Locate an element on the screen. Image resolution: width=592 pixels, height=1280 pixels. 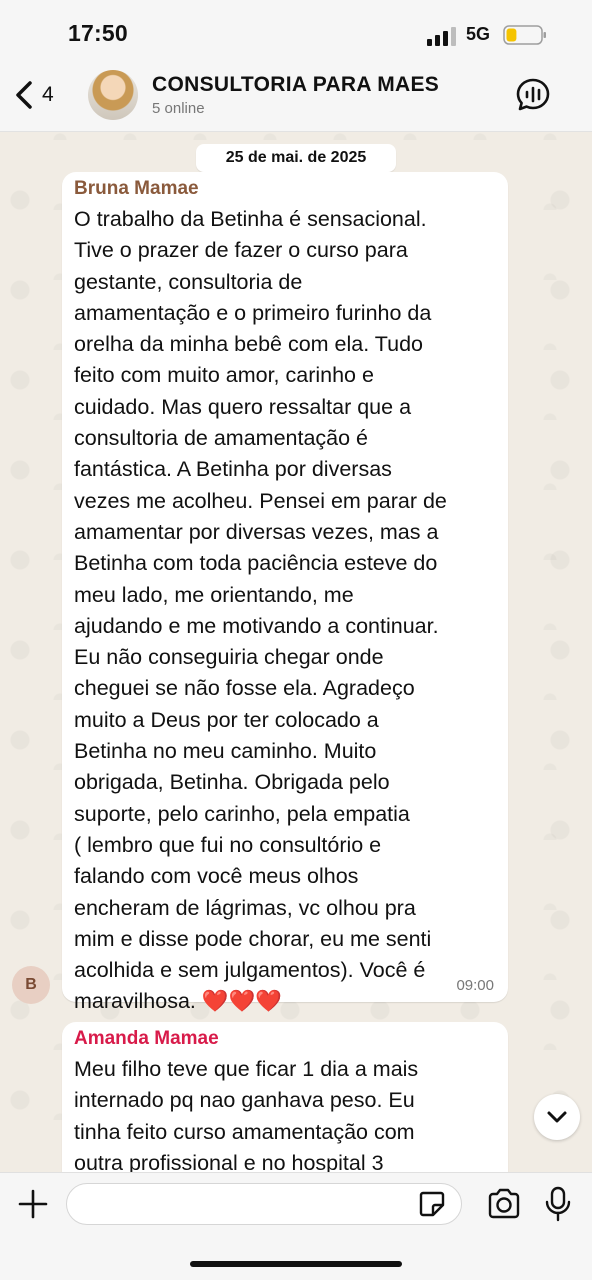
group-online-status: 5 online is located at coordinates (178, 108).